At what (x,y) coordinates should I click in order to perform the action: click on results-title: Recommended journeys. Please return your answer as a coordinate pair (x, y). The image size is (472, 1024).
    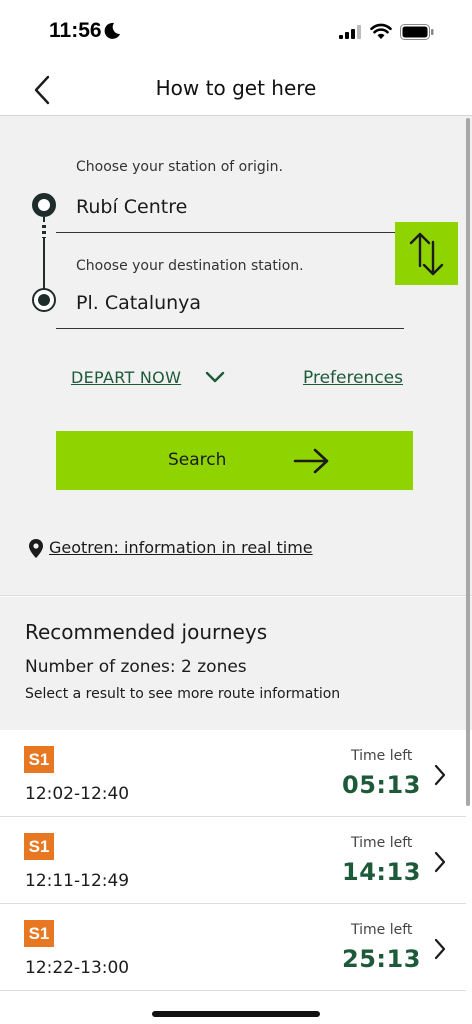
    Looking at the image, I should click on (146, 632).